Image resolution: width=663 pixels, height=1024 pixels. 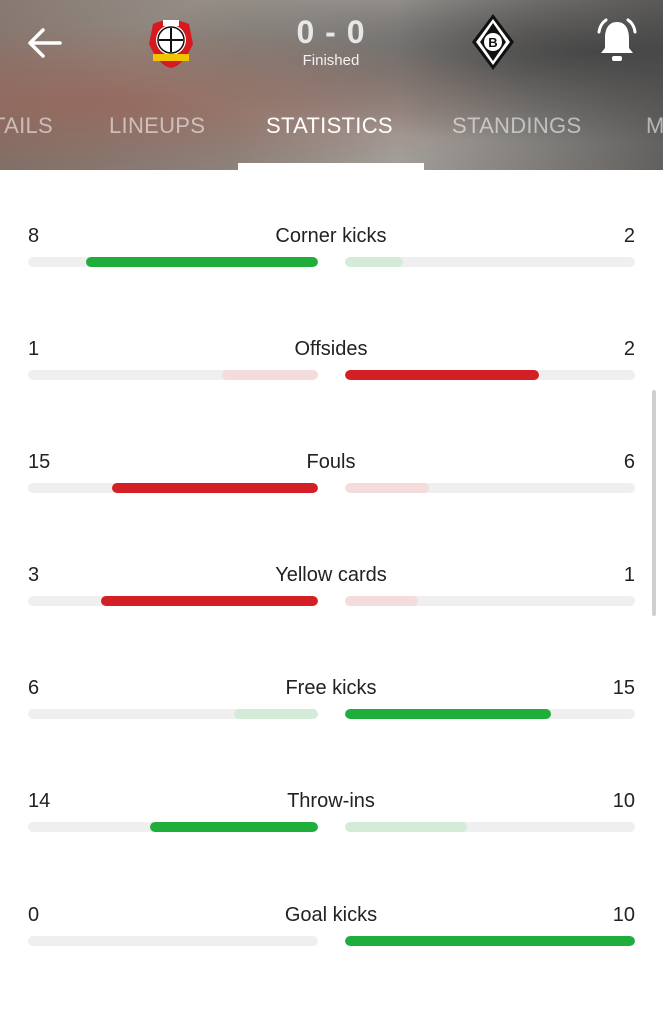 What do you see at coordinates (629, 462) in the screenshot?
I see `away-value: 6` at bounding box center [629, 462].